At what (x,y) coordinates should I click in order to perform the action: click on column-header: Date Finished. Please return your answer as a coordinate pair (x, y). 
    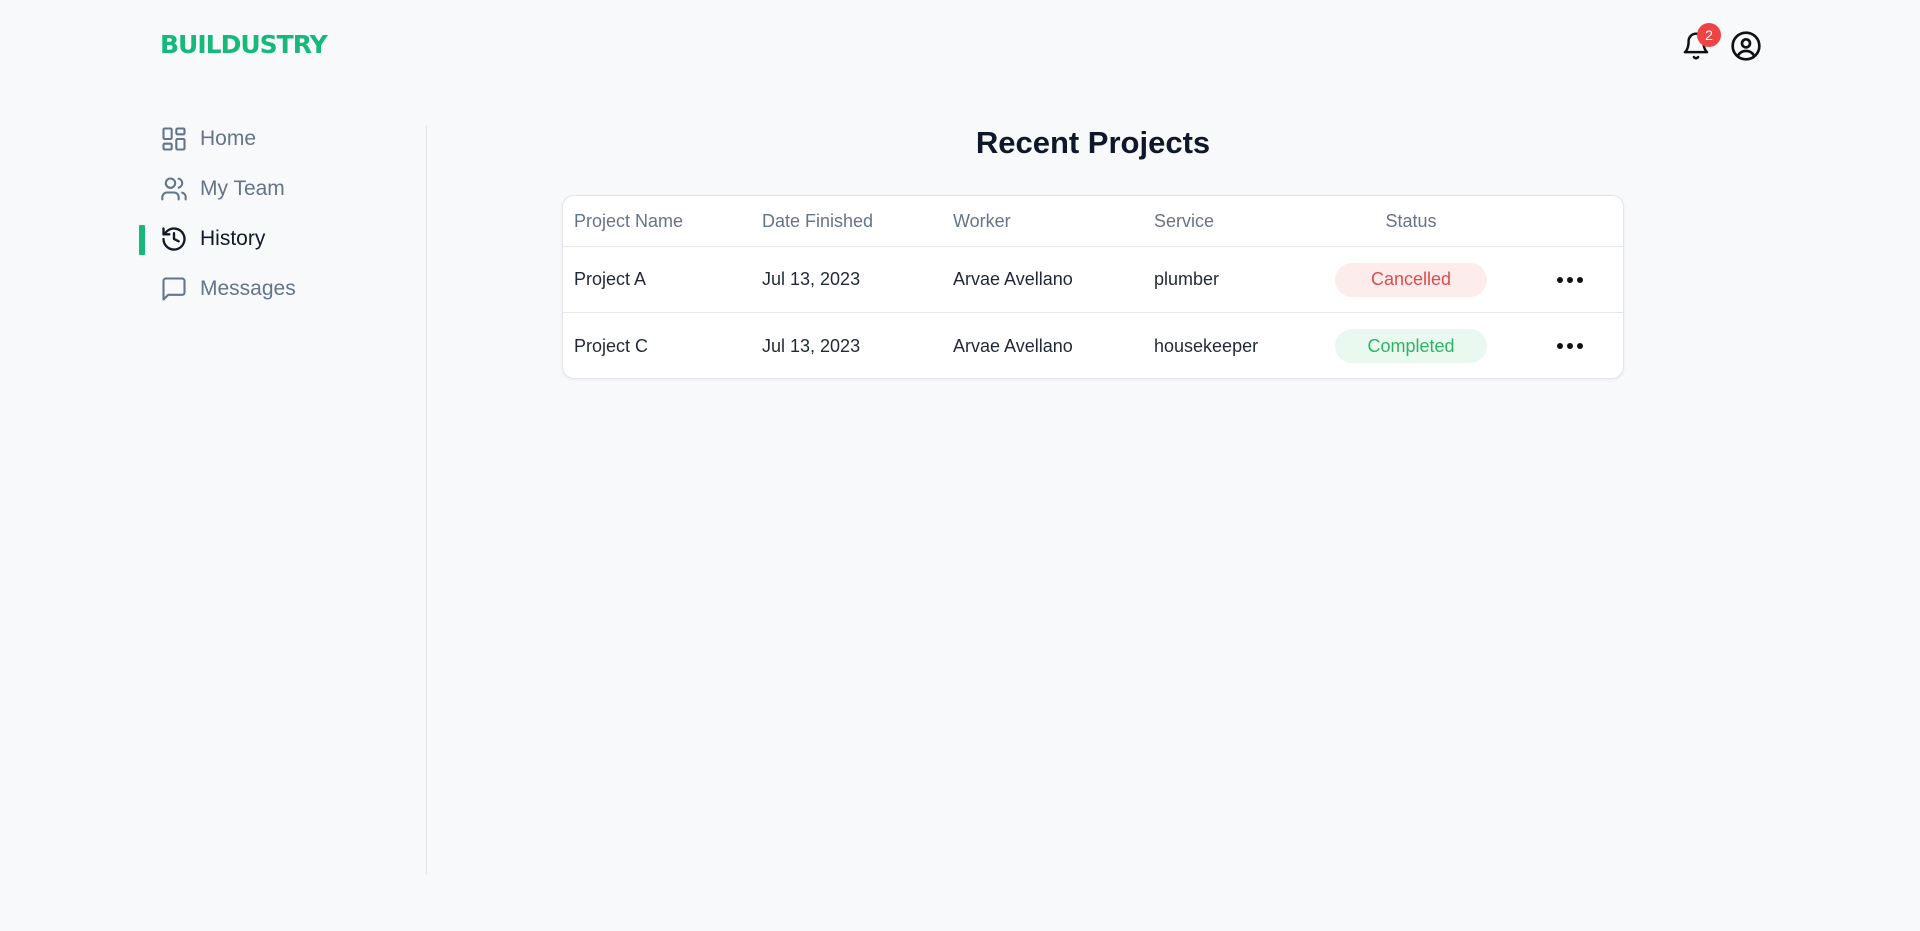
    Looking at the image, I should click on (818, 220).